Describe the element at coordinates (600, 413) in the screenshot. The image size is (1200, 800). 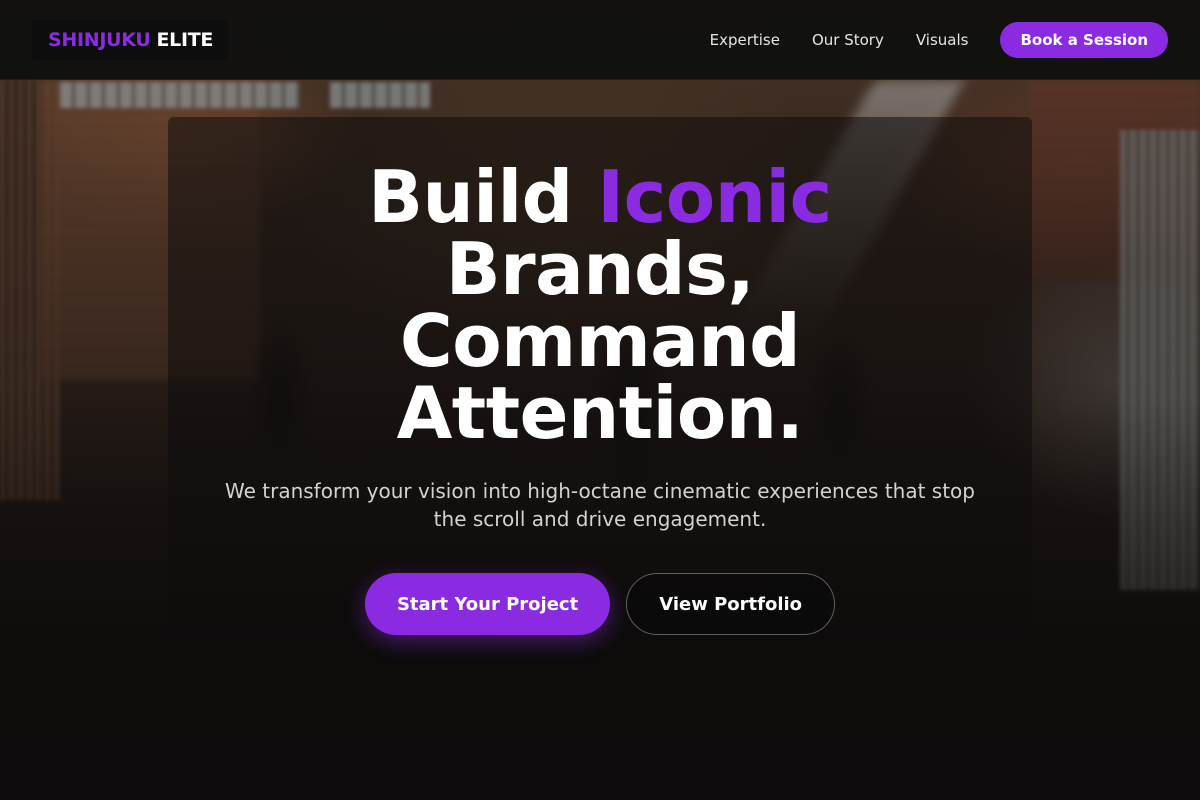
I see `headline-line-4: Attention.` at that location.